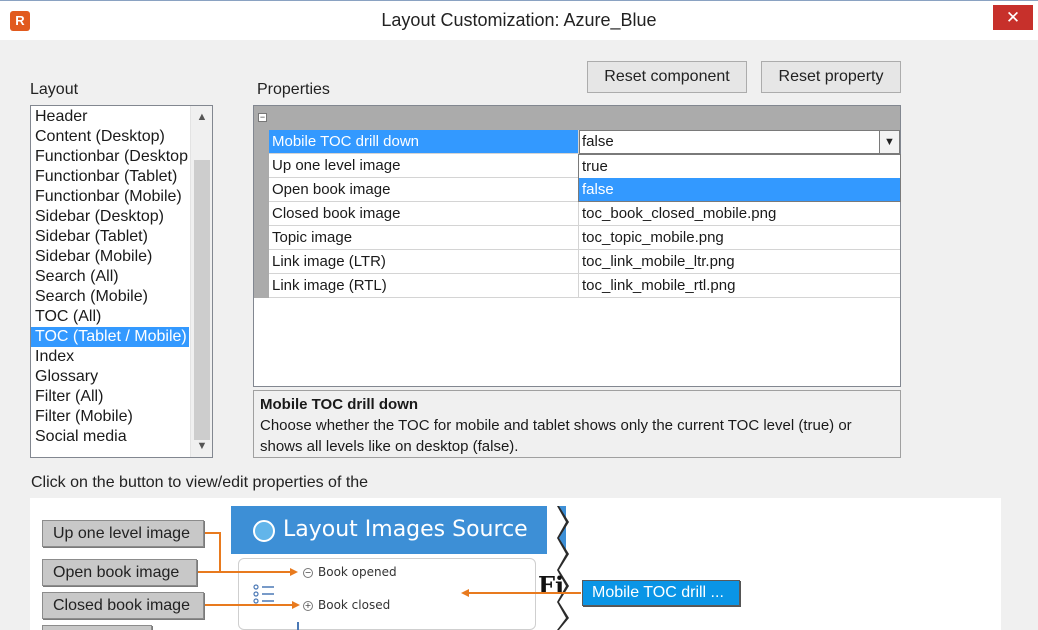 The width and height of the screenshot is (1038, 630). Describe the element at coordinates (110, 357) in the screenshot. I see `layout-item-index: Index` at that location.